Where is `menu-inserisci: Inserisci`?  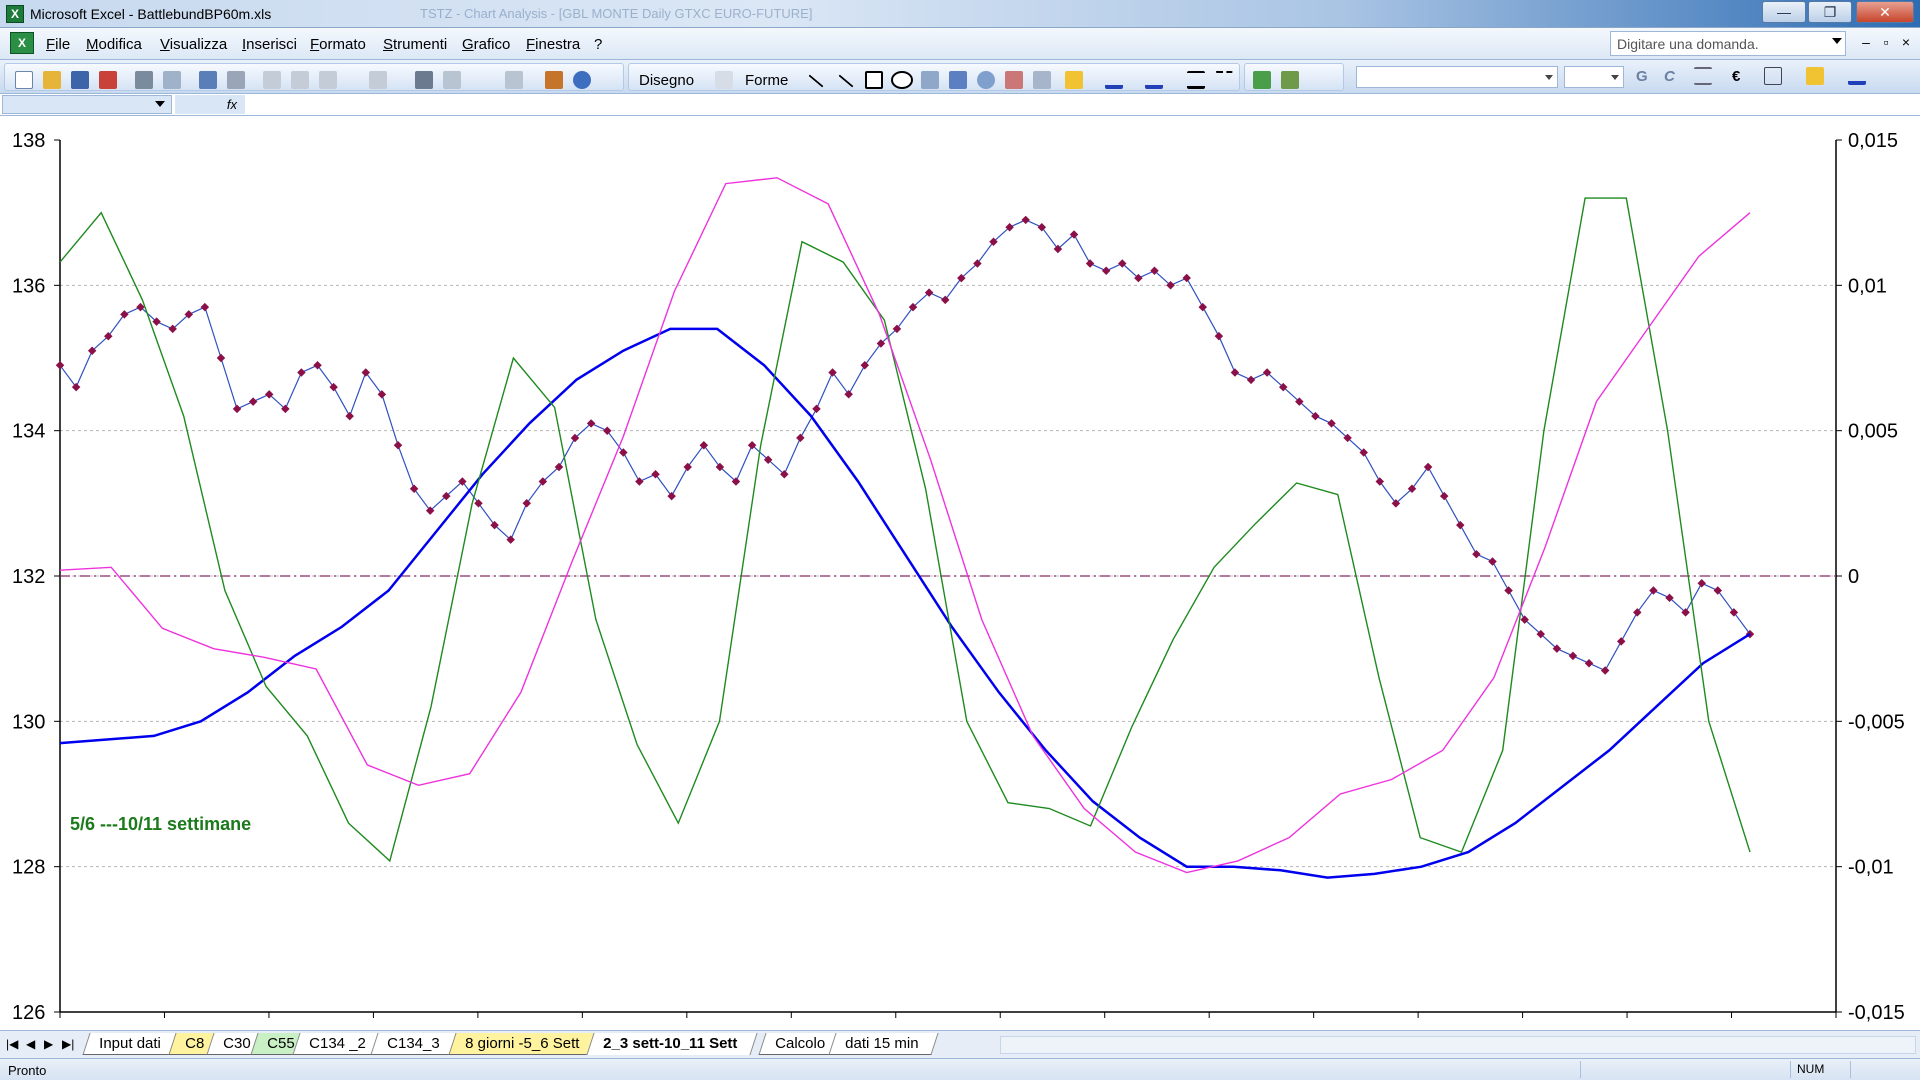
menu-inserisci: Inserisci is located at coordinates (269, 44).